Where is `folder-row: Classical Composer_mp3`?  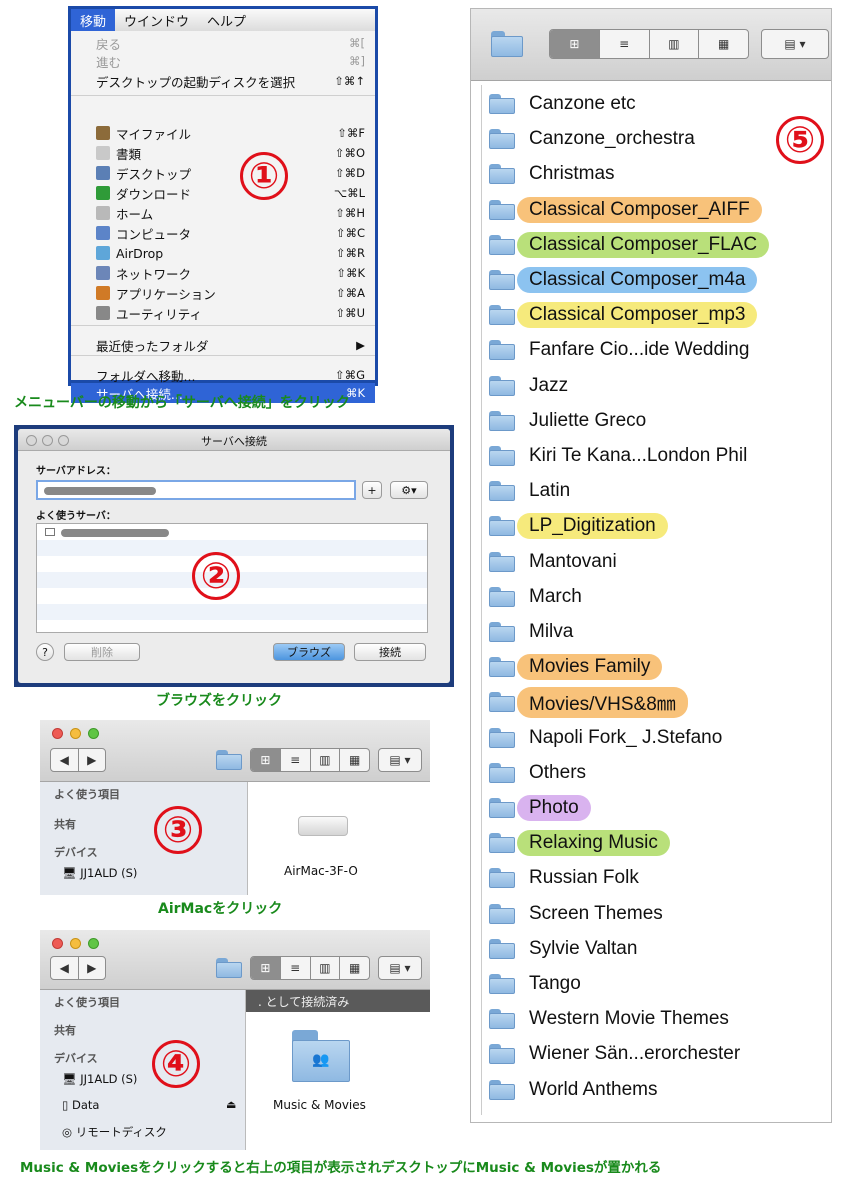 folder-row: Classical Composer_mp3 is located at coordinates (623, 315).